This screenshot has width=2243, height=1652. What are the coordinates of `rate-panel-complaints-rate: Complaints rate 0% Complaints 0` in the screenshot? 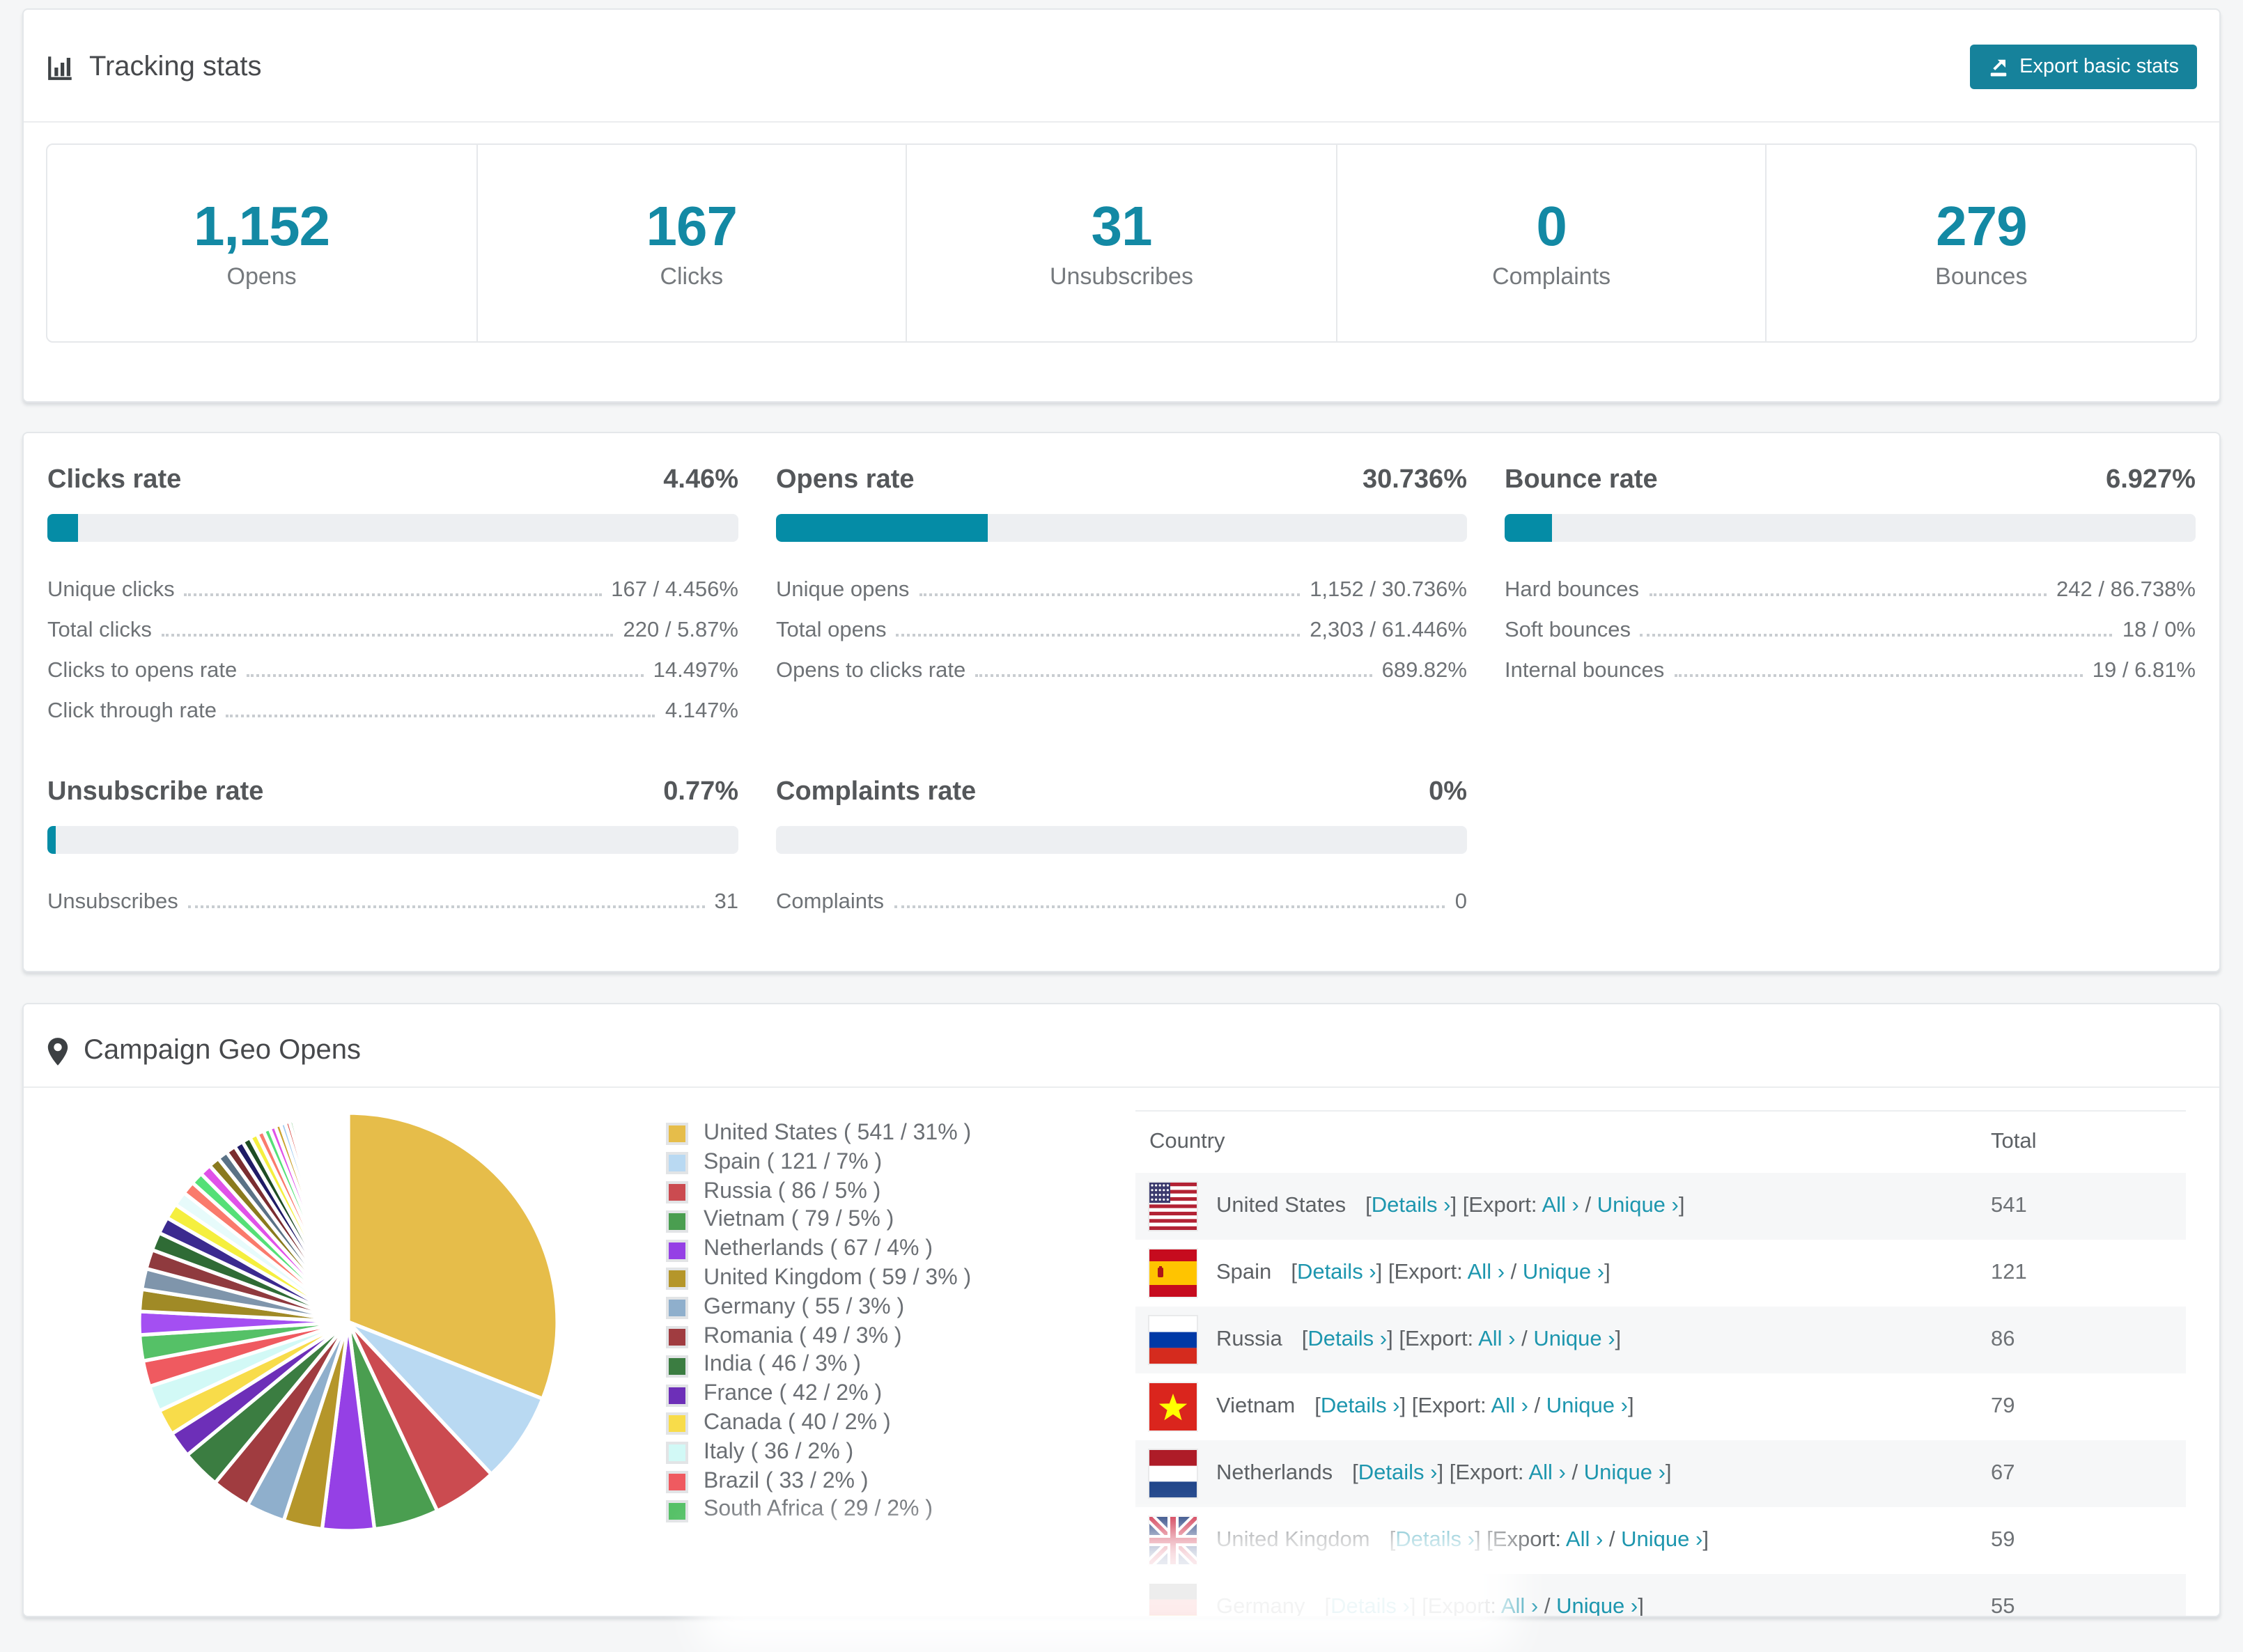 It's located at (1121, 846).